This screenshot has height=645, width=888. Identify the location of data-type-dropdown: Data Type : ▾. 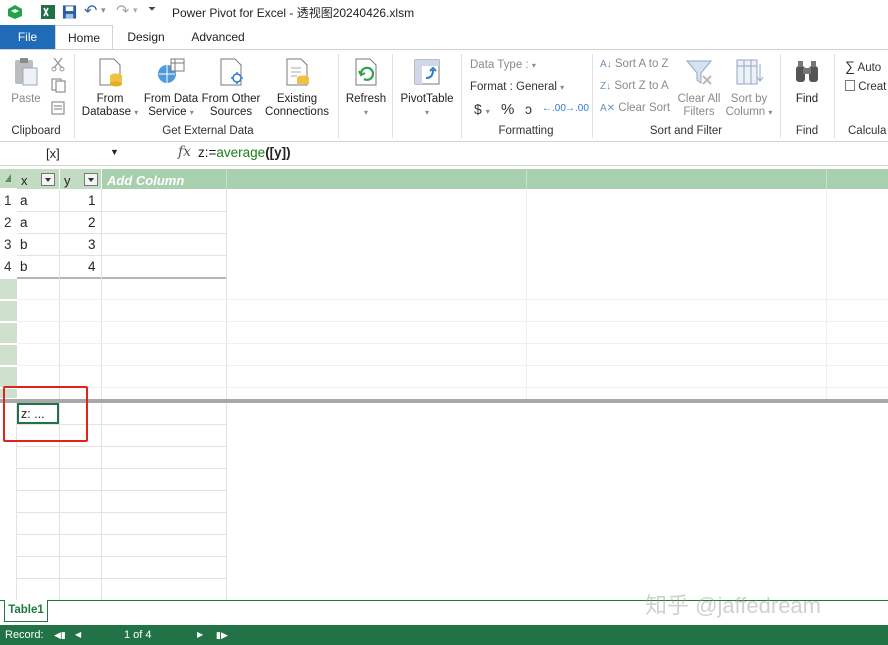
(503, 65).